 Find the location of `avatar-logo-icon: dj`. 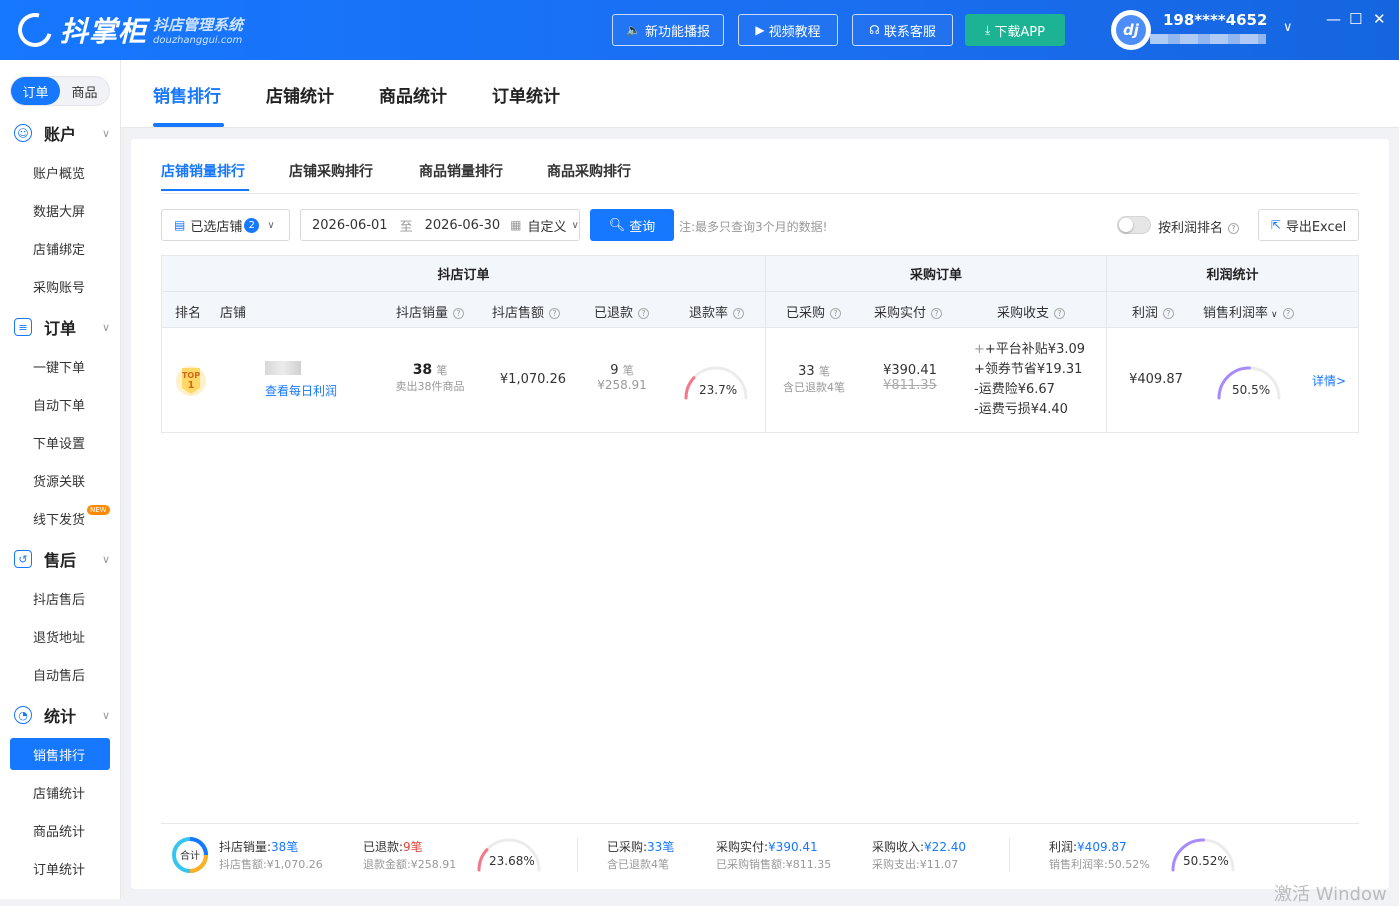

avatar-logo-icon: dj is located at coordinates (1131, 30).